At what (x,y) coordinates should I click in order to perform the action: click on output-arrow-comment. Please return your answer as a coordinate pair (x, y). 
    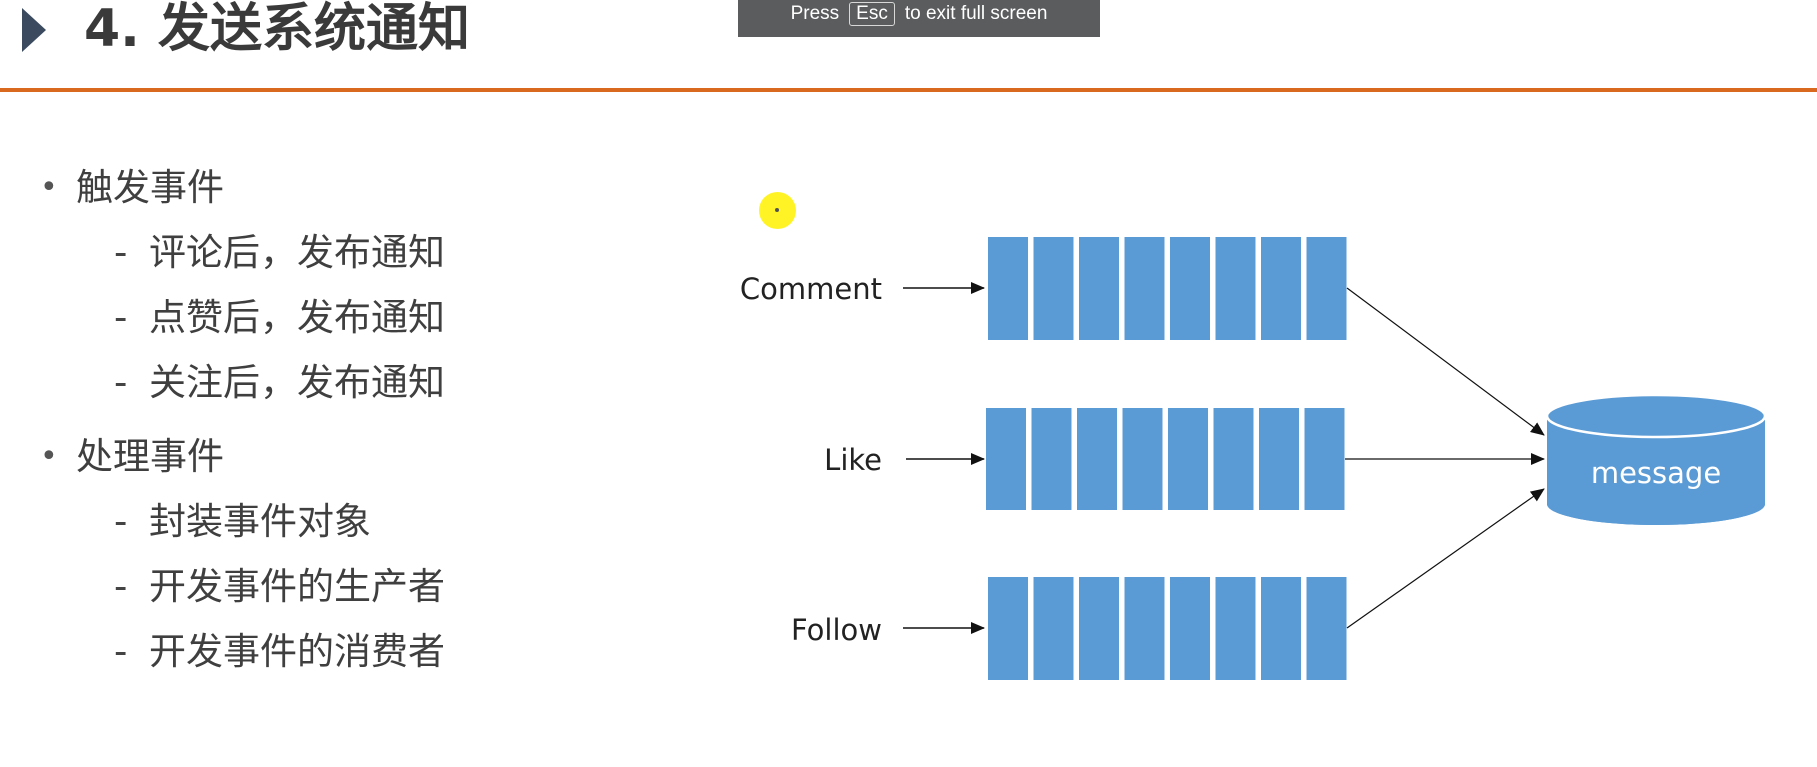
    Looking at the image, I should click on (1445, 361).